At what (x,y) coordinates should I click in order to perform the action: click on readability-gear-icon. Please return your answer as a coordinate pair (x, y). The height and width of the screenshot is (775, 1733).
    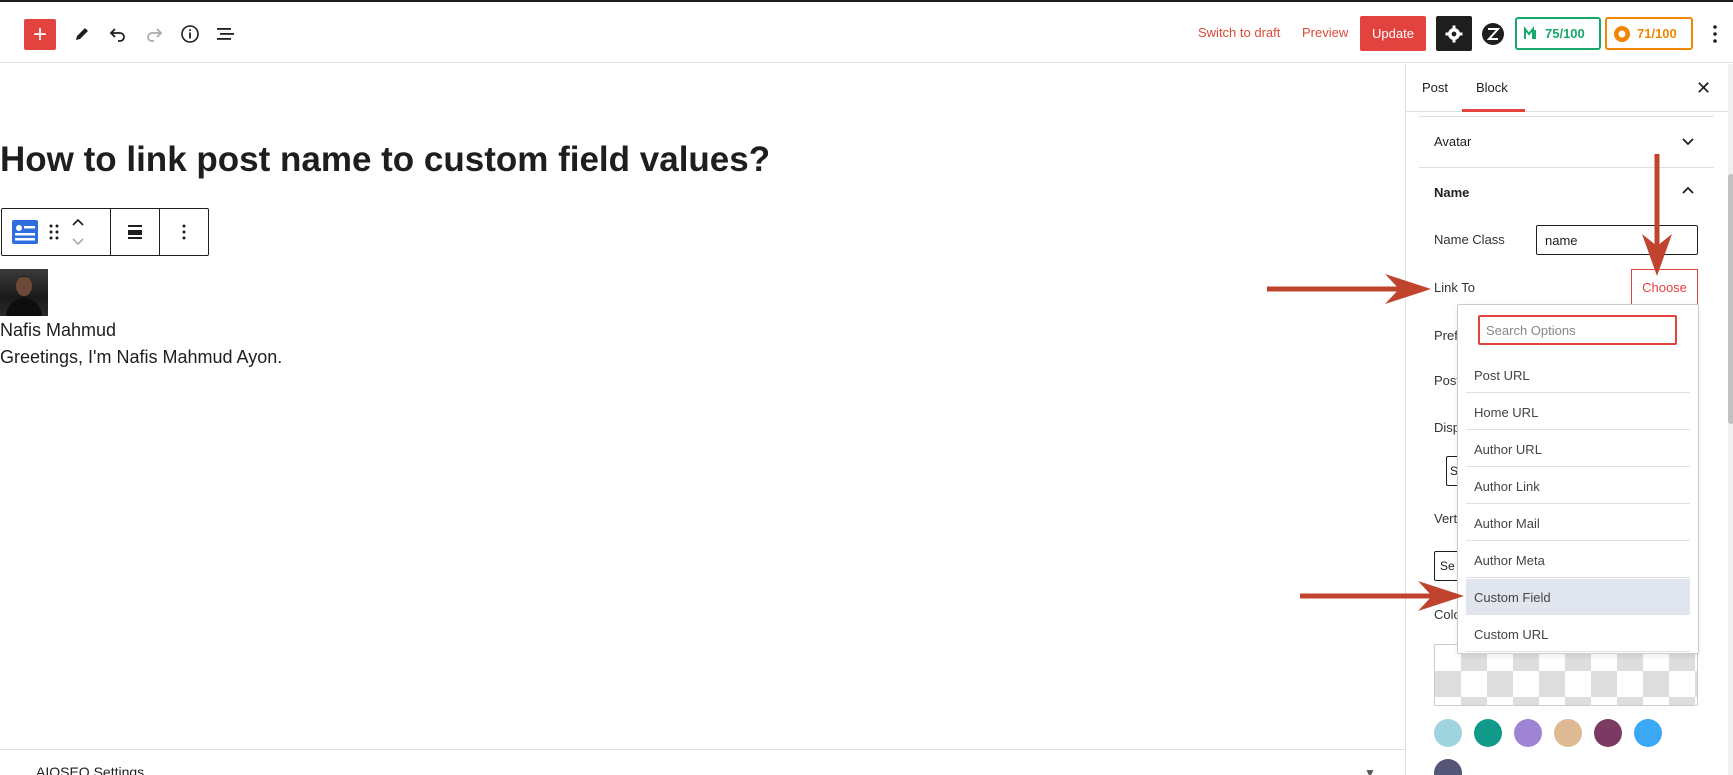
    Looking at the image, I should click on (1622, 33).